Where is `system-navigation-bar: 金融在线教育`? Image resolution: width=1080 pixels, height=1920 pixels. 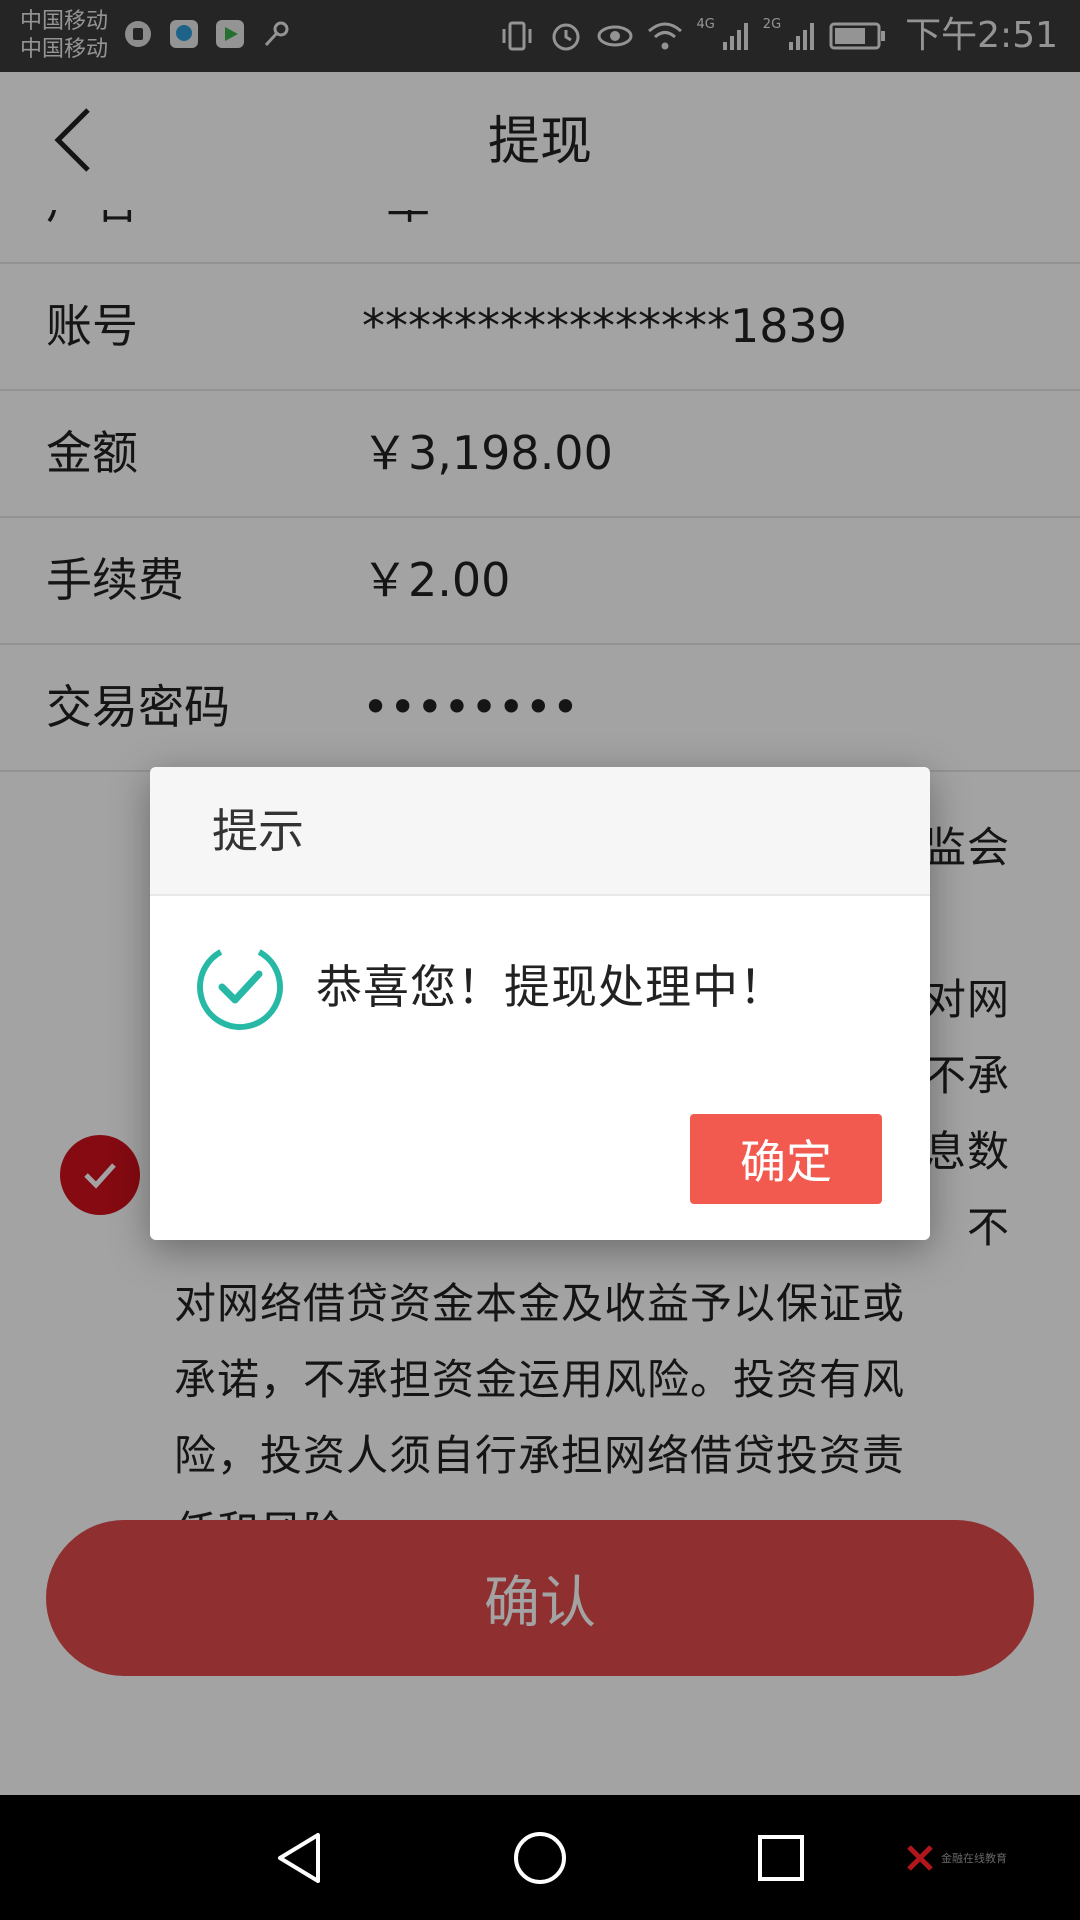 system-navigation-bar: 金融在线教育 is located at coordinates (540, 1857).